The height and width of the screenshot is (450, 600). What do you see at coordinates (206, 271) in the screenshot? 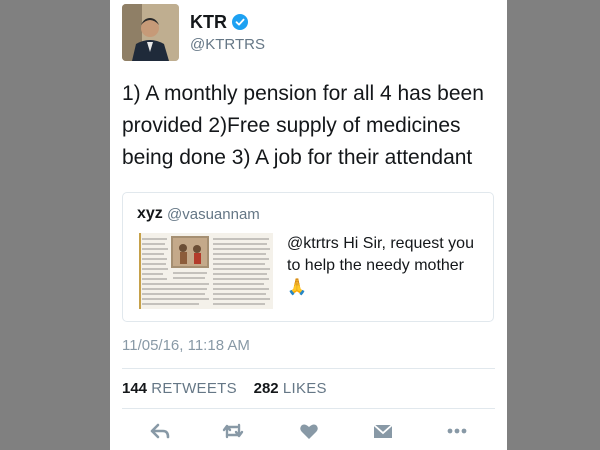
I see `news-clipping-image` at bounding box center [206, 271].